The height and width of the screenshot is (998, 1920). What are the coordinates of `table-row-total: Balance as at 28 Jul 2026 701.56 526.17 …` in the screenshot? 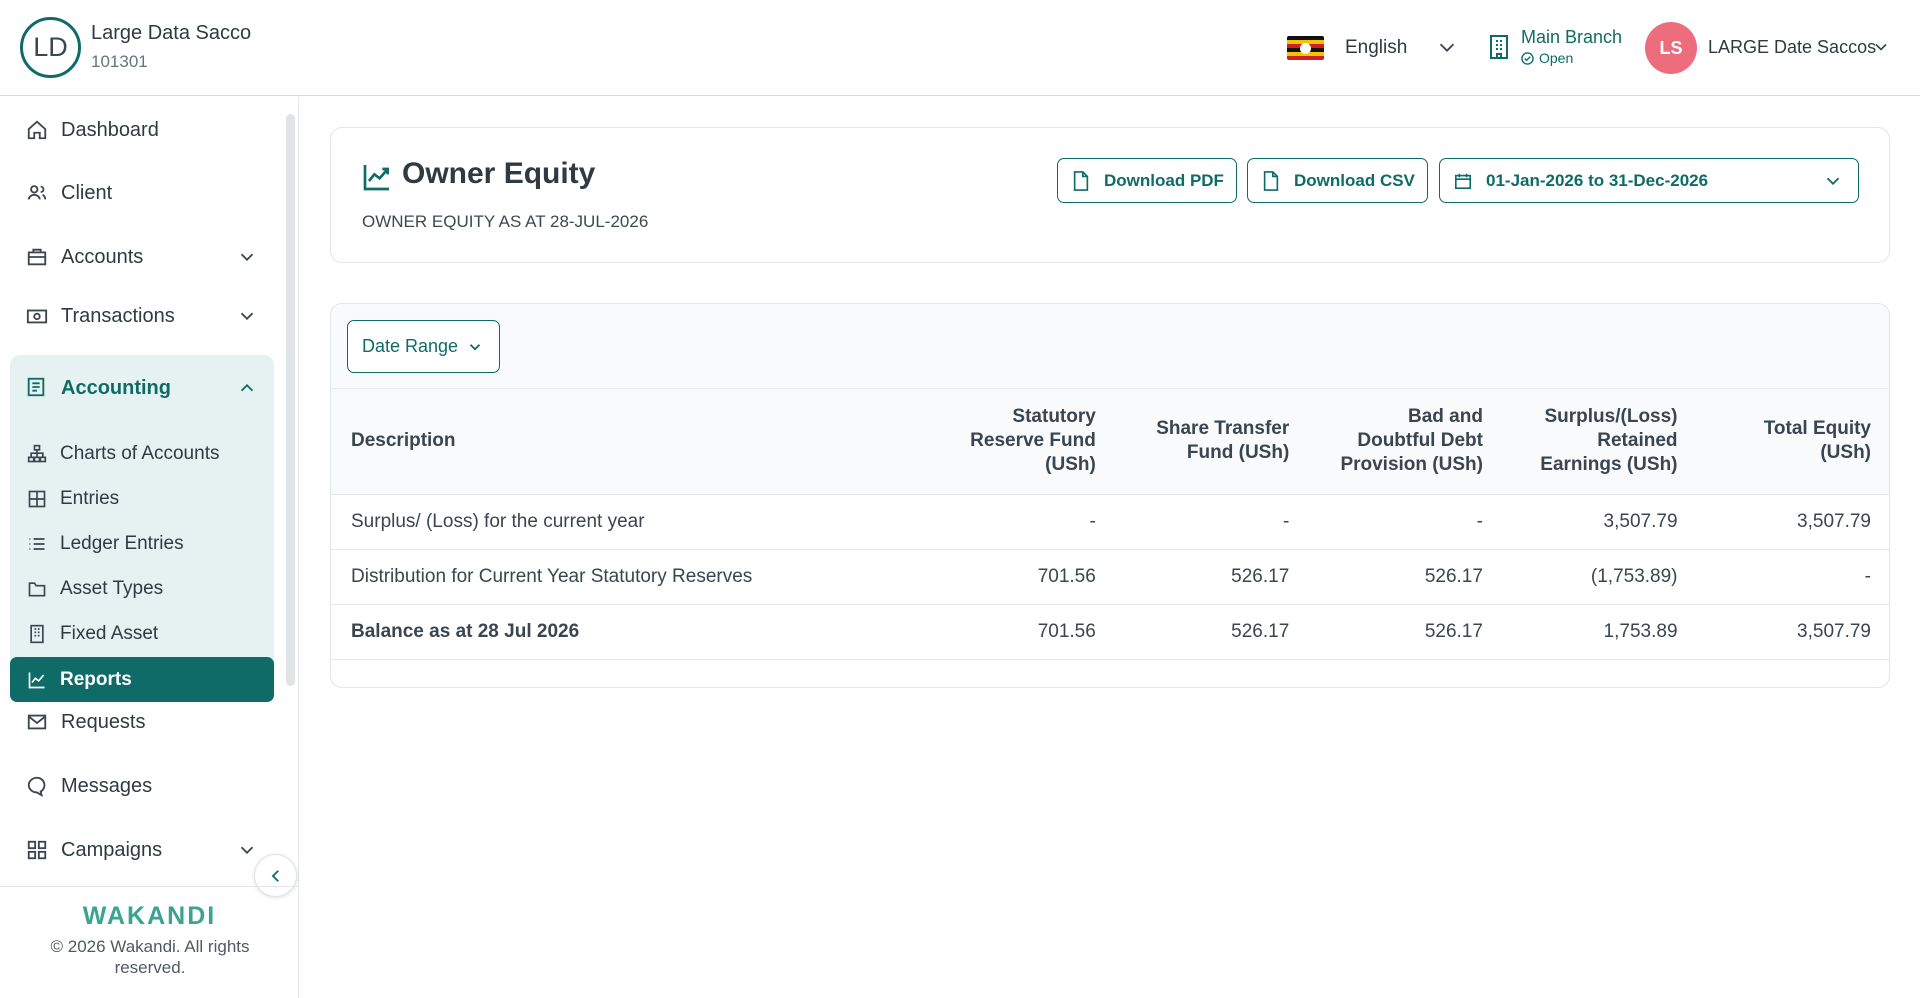 It's located at (1110, 632).